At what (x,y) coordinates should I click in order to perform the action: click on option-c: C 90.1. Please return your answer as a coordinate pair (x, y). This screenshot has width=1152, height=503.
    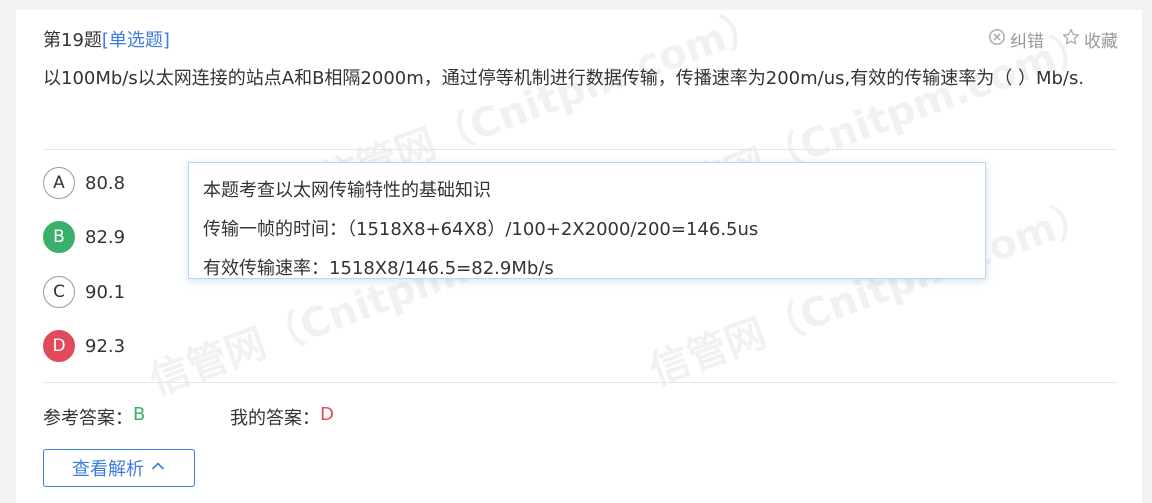
    Looking at the image, I should click on (84, 292).